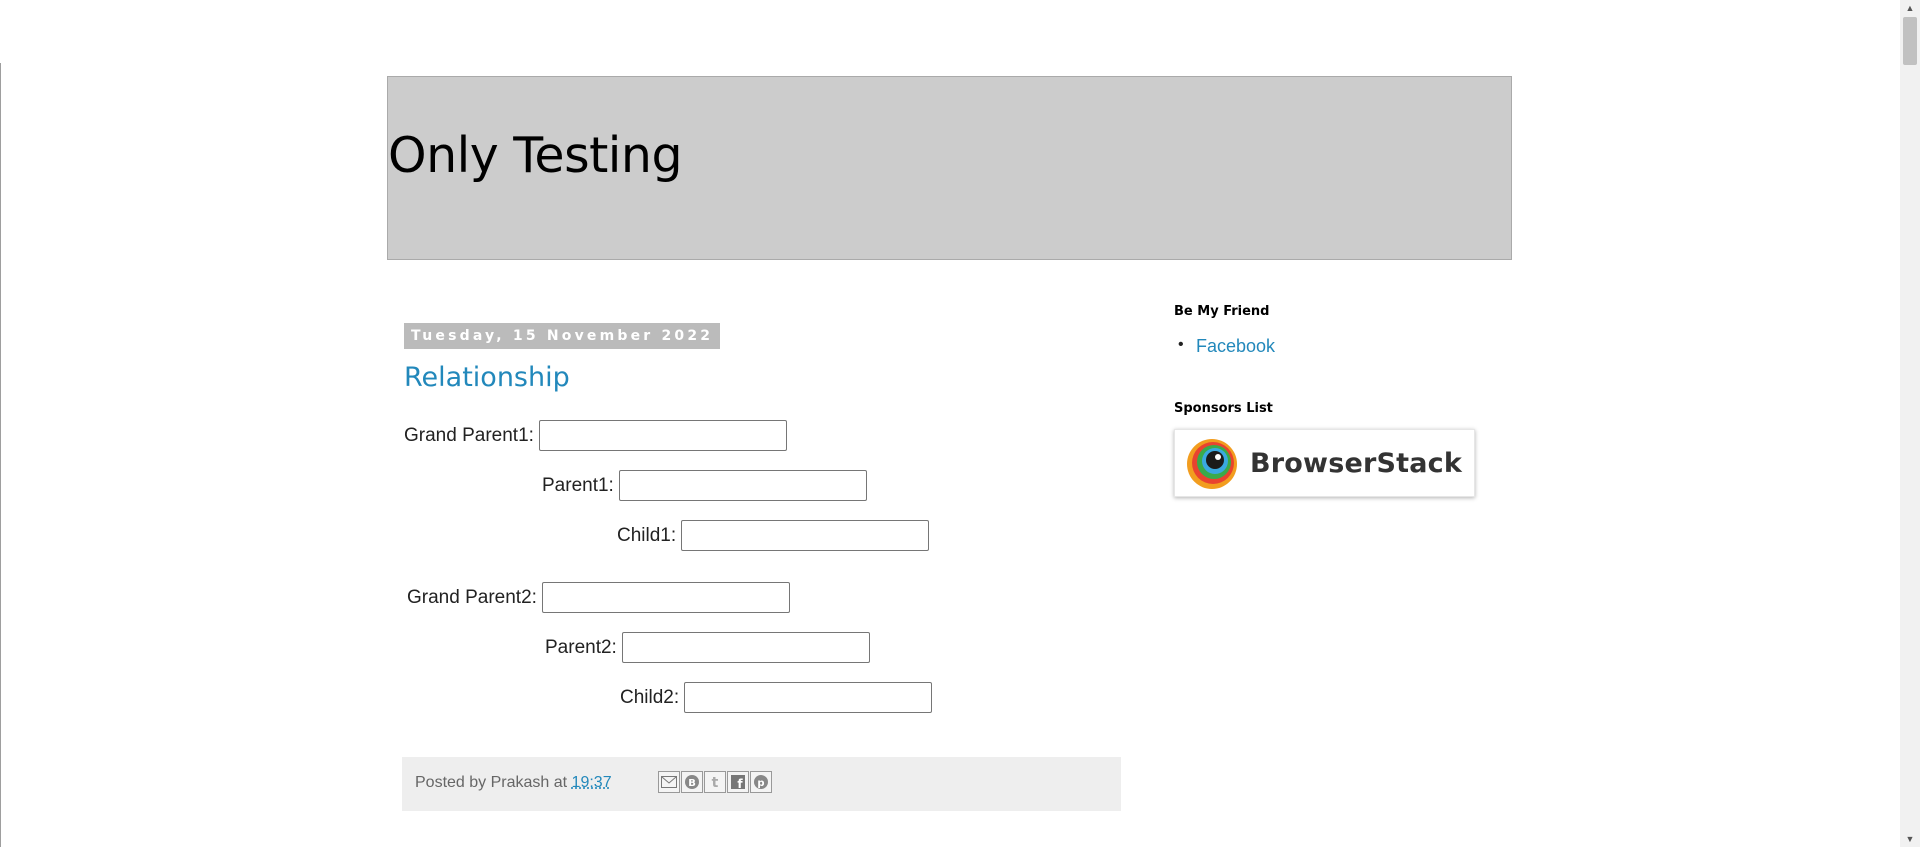  What do you see at coordinates (1235, 346) in the screenshot?
I see `facebook-link: Facebook` at bounding box center [1235, 346].